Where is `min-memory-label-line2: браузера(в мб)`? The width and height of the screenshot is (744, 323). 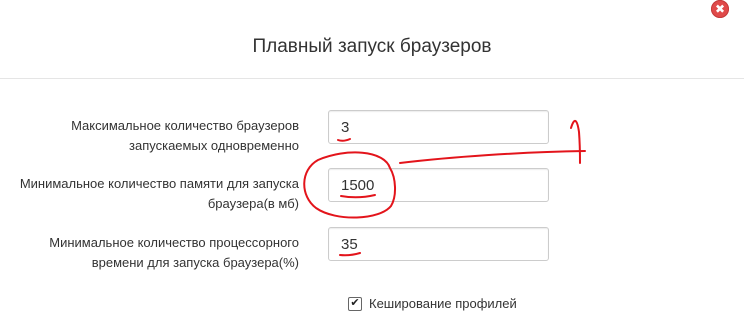
min-memory-label-line2: браузера(в мб) is located at coordinates (253, 203).